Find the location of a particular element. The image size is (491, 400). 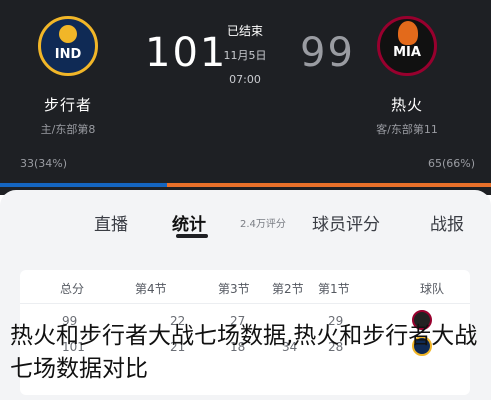

pacers-logo: IND is located at coordinates (68, 46).